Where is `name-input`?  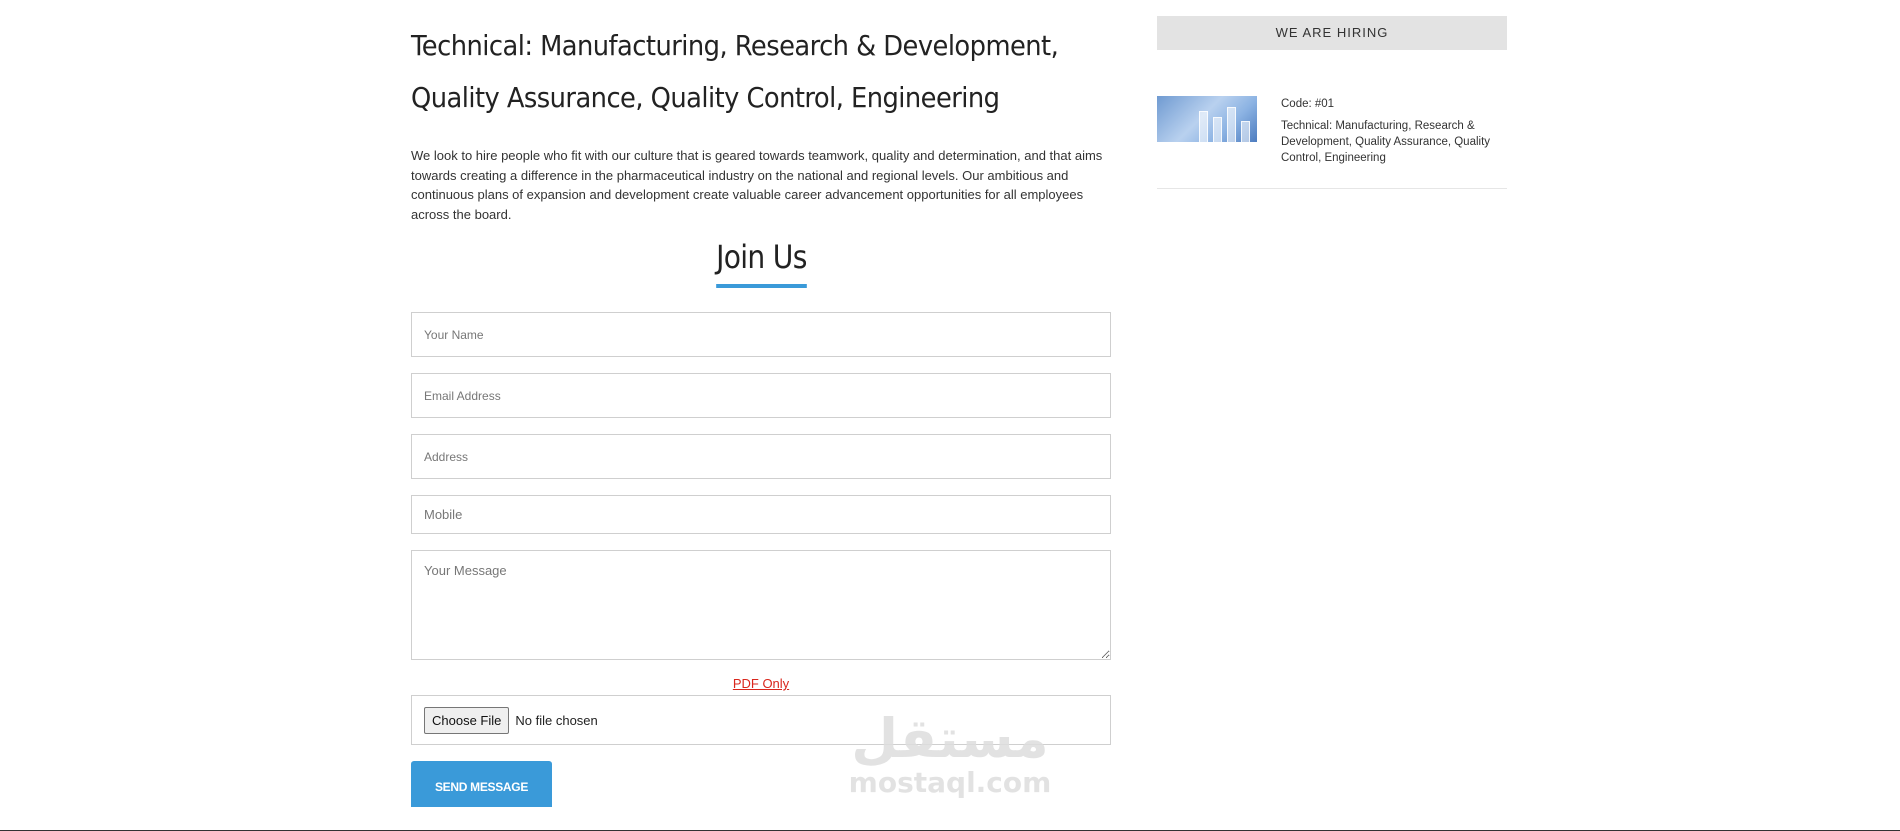 name-input is located at coordinates (761, 334).